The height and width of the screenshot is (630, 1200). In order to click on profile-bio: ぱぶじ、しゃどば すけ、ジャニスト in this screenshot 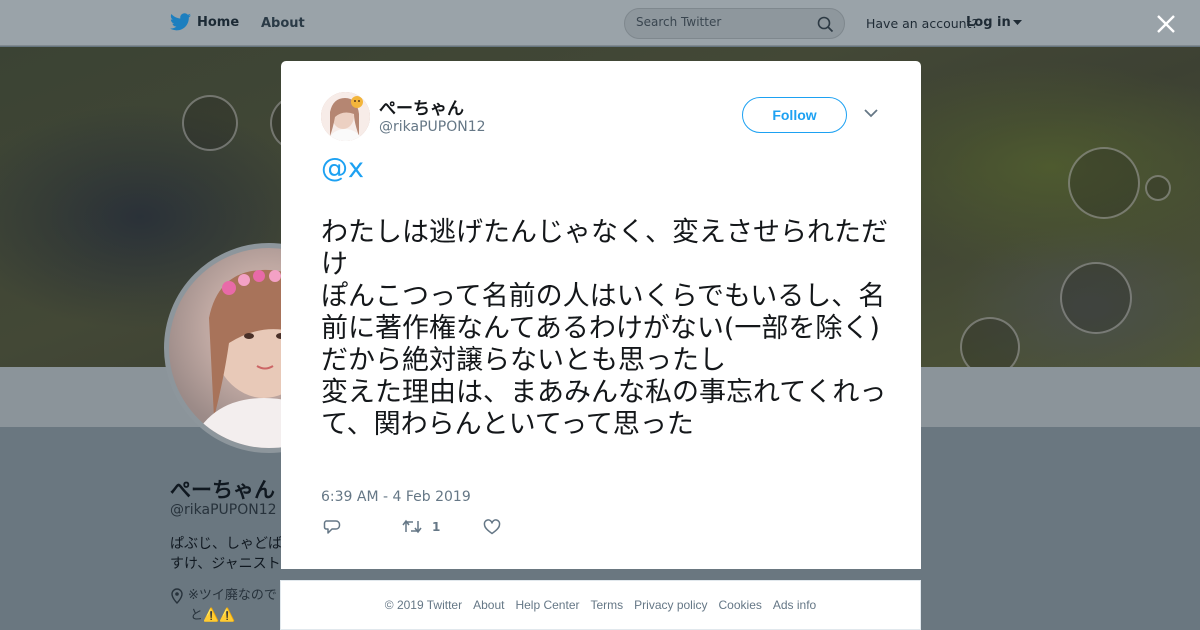, I will do `click(226, 554)`.